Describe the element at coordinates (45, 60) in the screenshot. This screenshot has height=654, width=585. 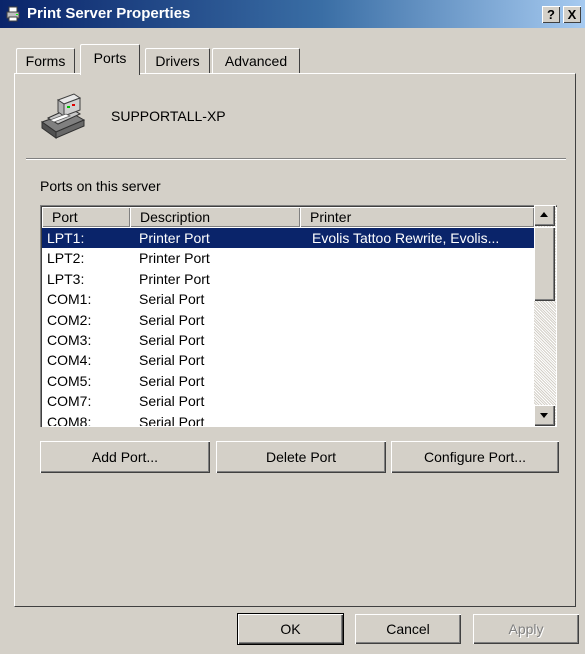
I see `tab-forms: Forms` at that location.